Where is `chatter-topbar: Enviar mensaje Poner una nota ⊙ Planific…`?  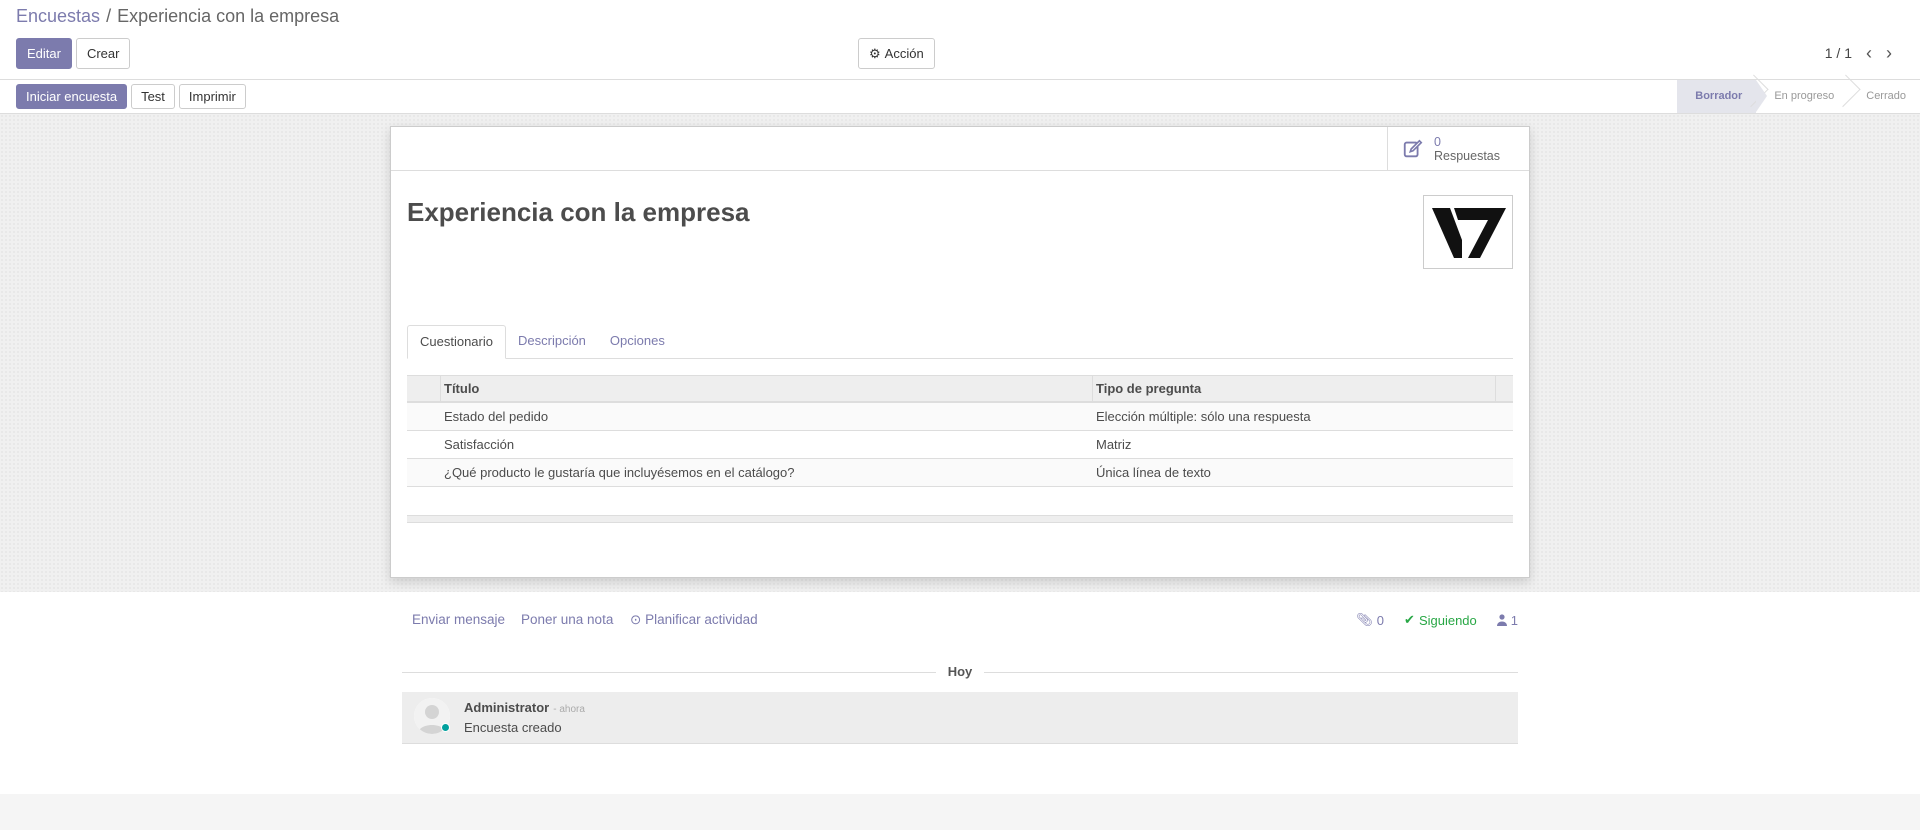
chatter-topbar: Enviar mensaje Poner una nota ⊙ Planific… is located at coordinates (960, 620).